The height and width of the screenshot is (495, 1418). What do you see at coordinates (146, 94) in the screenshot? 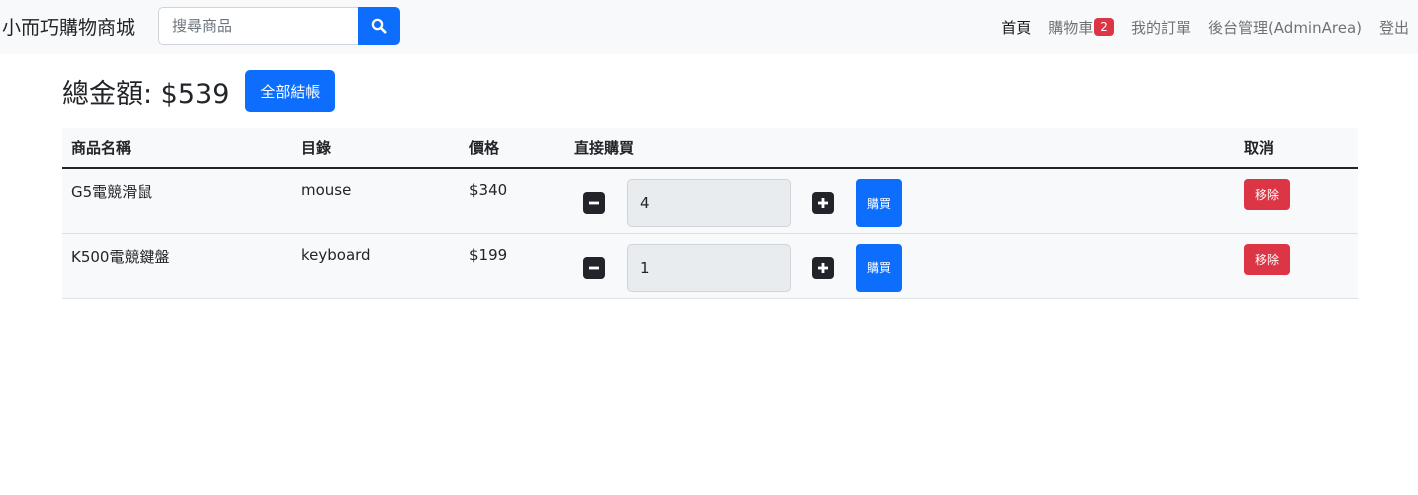
I see `total-amount: 總金額: $539` at bounding box center [146, 94].